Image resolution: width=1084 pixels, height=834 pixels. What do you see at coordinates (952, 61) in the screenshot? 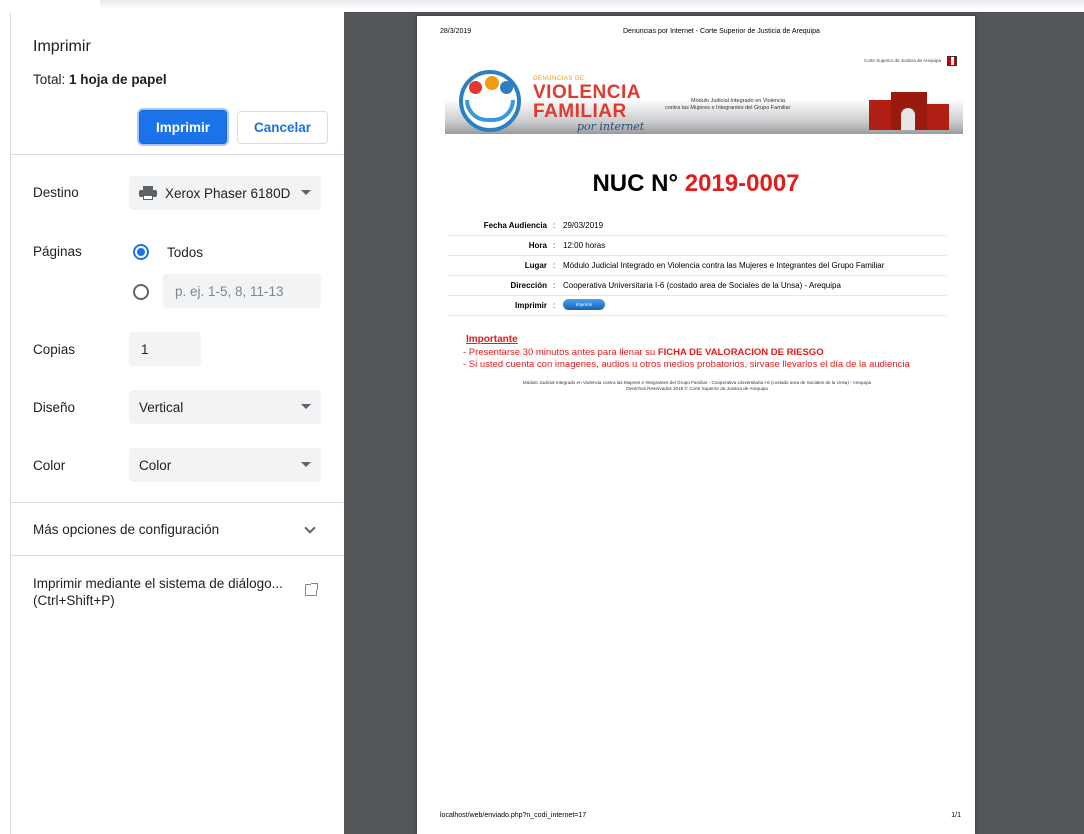
I see `court-emblem-icon` at bounding box center [952, 61].